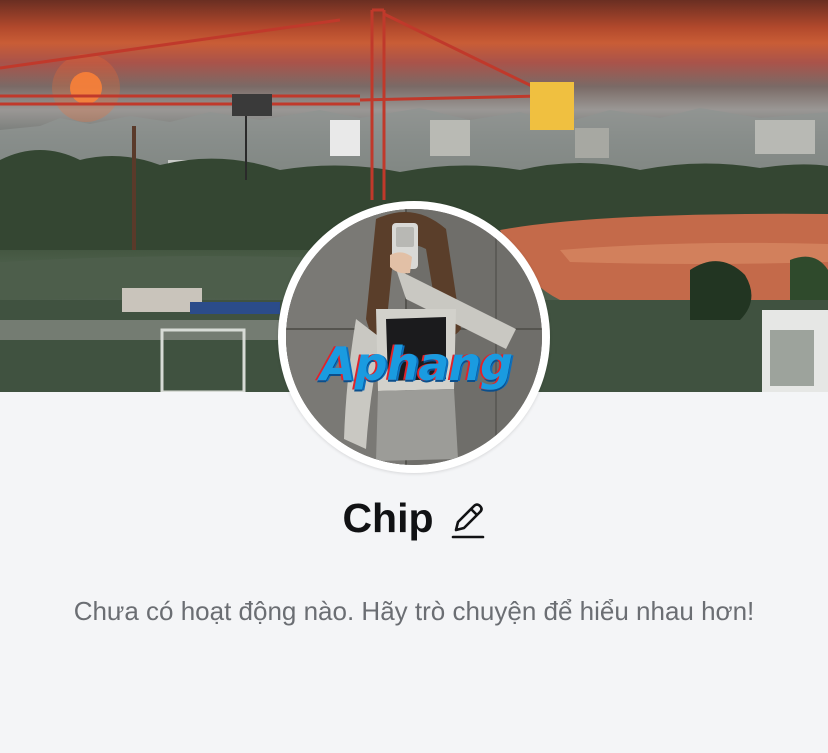 The width and height of the screenshot is (828, 753). I want to click on avatar: Aphang, so click(414, 337).